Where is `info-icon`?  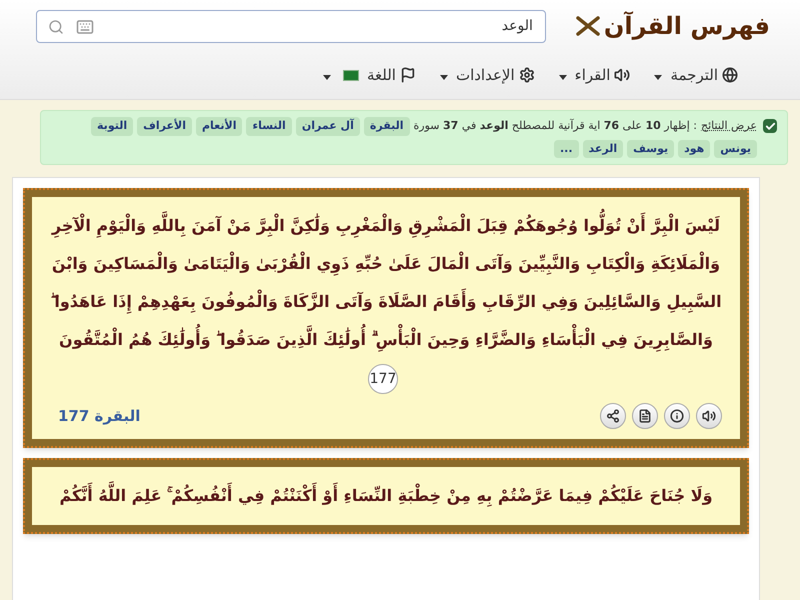
info-icon is located at coordinates (677, 416).